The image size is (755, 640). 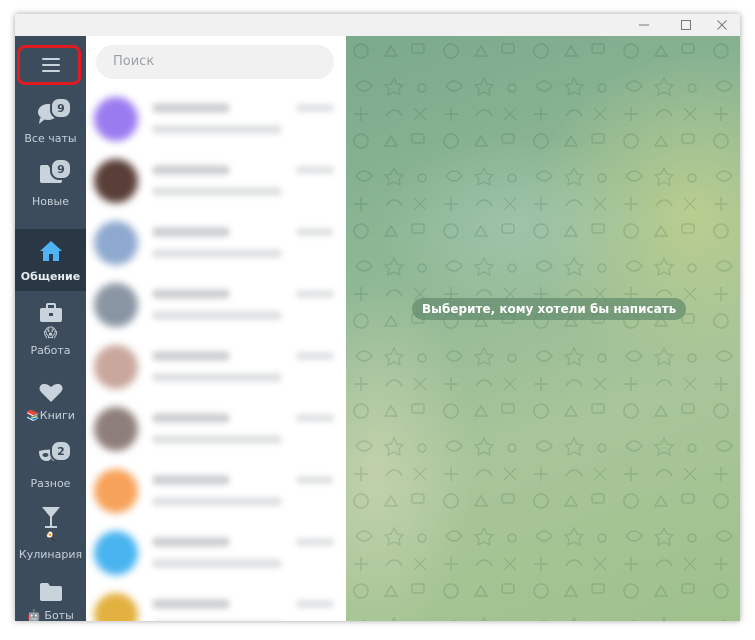 I want to click on folder-bots: 🤖 Боты, so click(x=50, y=595).